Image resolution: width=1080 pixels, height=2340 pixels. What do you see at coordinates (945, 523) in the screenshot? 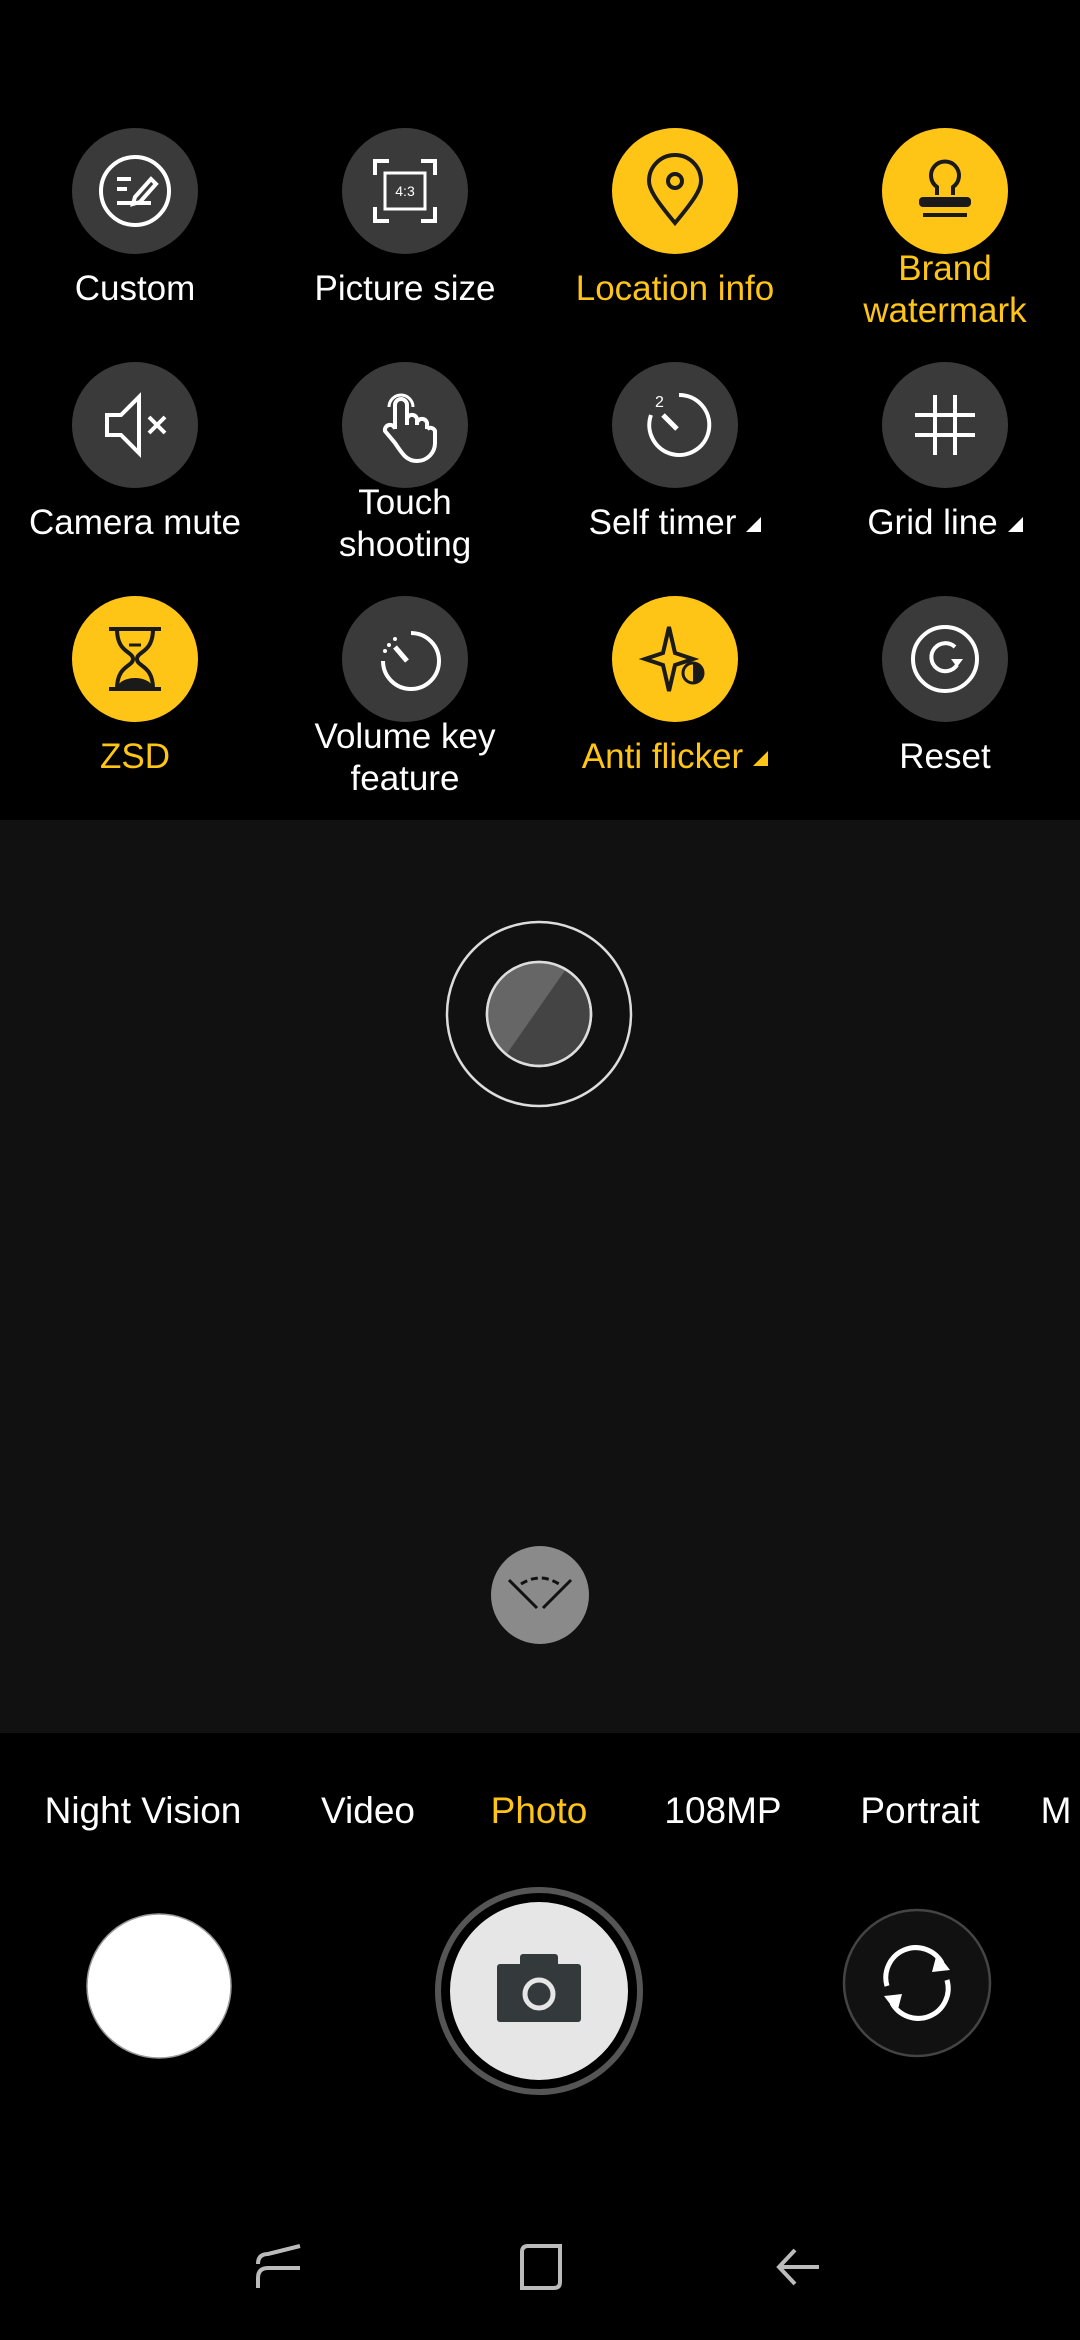
I see `setting-label: Grid line` at bounding box center [945, 523].